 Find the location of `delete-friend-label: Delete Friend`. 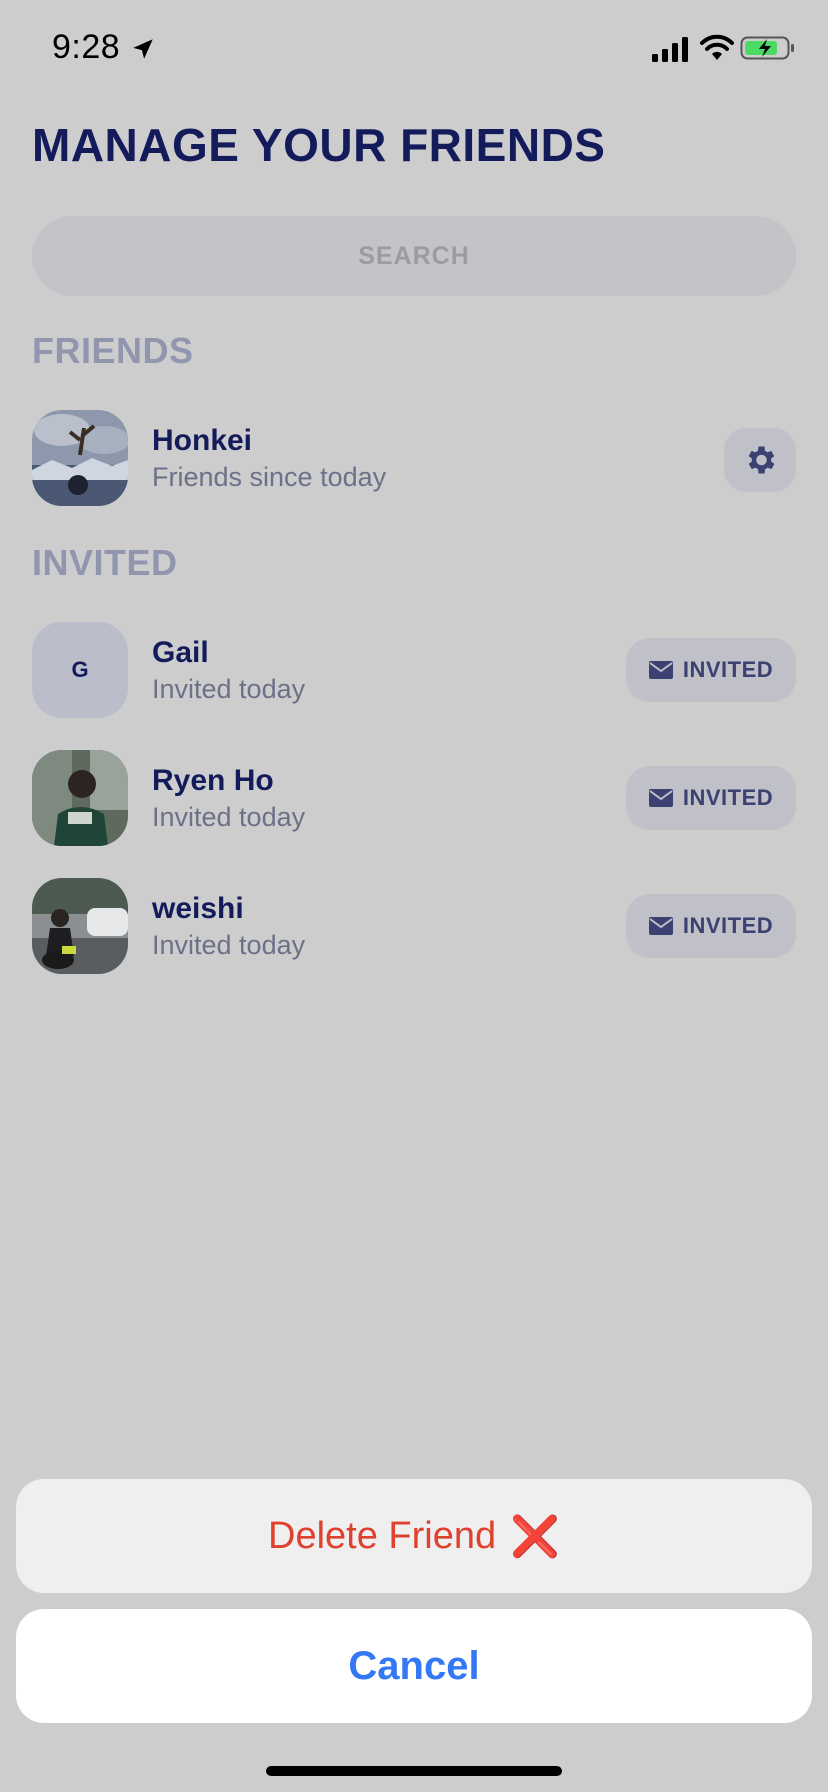

delete-friend-label: Delete Friend is located at coordinates (382, 1535).